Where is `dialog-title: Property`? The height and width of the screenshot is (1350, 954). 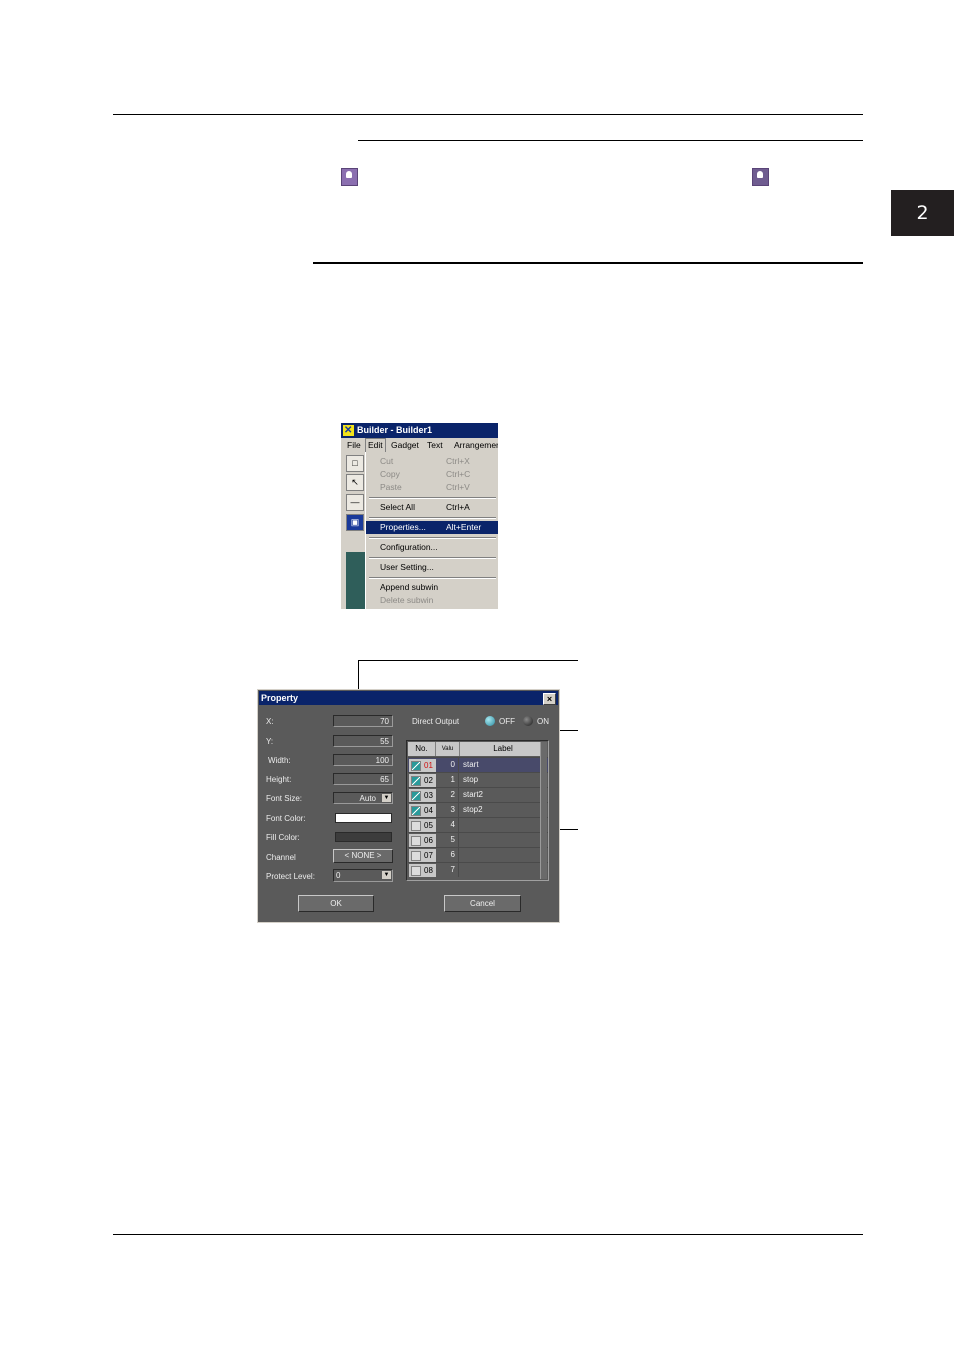 dialog-title: Property is located at coordinates (280, 698).